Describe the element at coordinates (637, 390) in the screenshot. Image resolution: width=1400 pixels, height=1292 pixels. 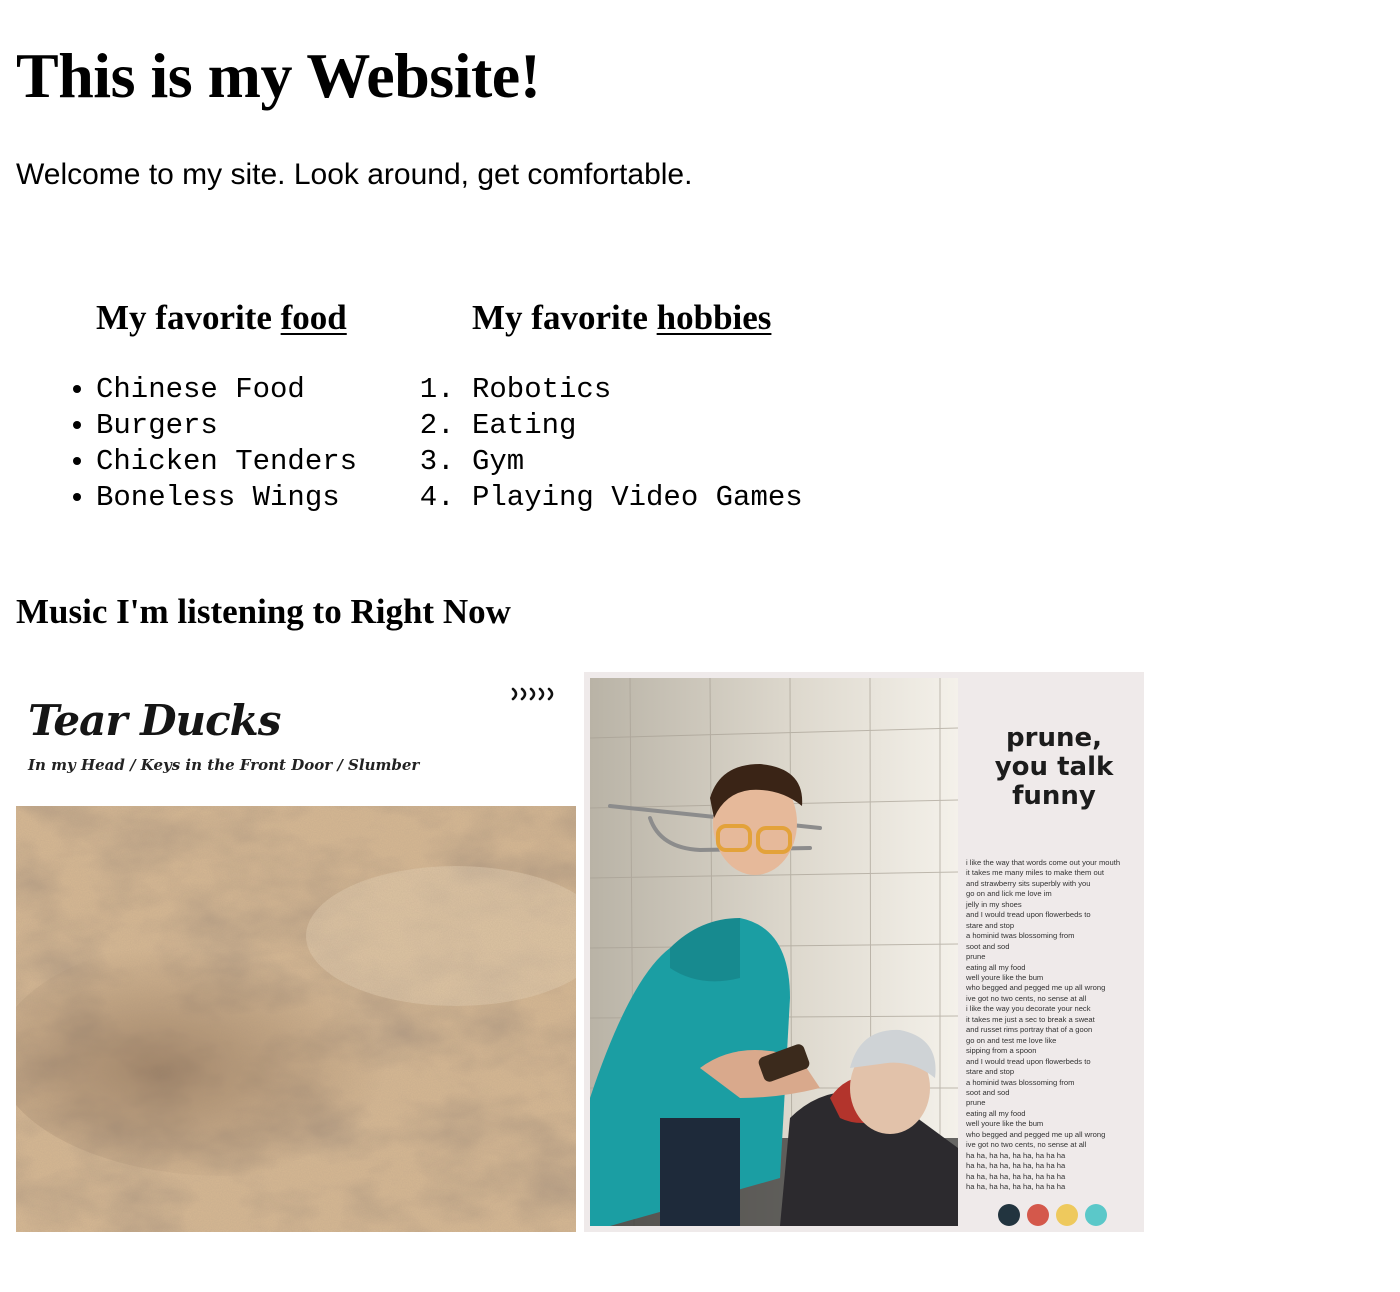
I see `list-item: Robotics` at that location.